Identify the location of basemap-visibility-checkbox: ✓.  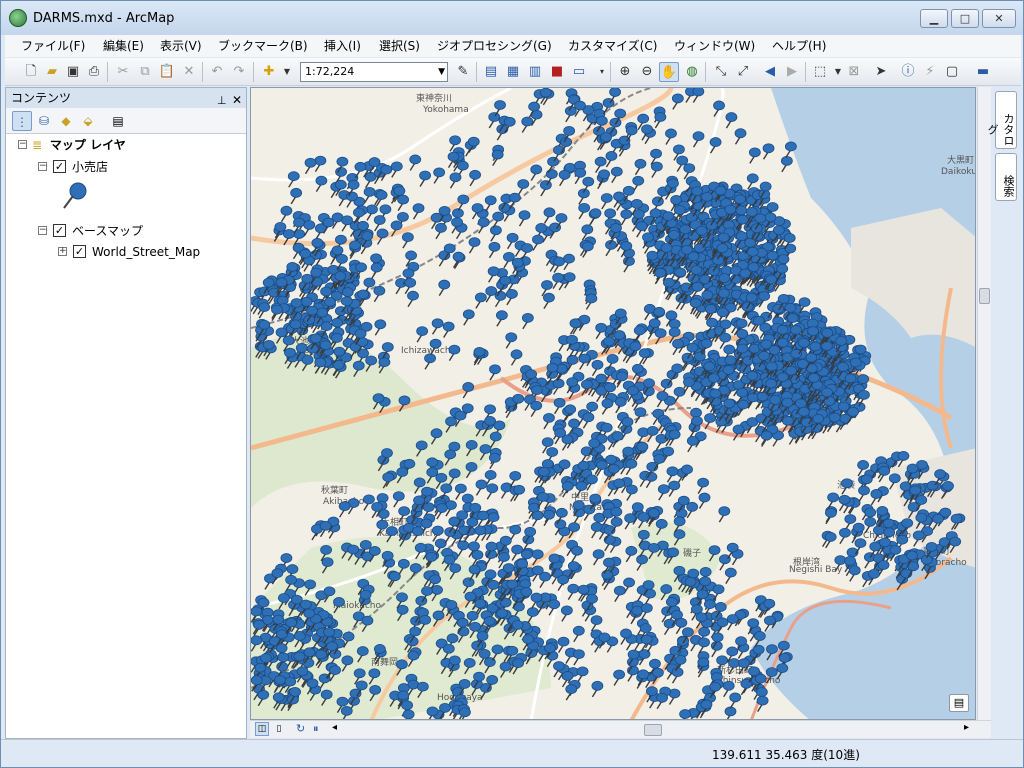
(79, 251).